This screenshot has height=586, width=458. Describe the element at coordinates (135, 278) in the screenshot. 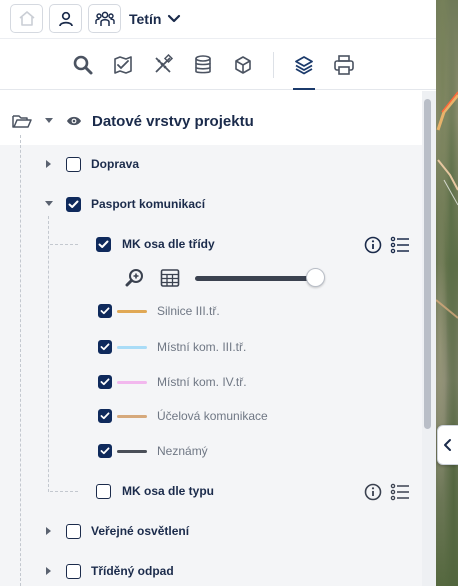

I see `zoom-to-layer-icon` at that location.